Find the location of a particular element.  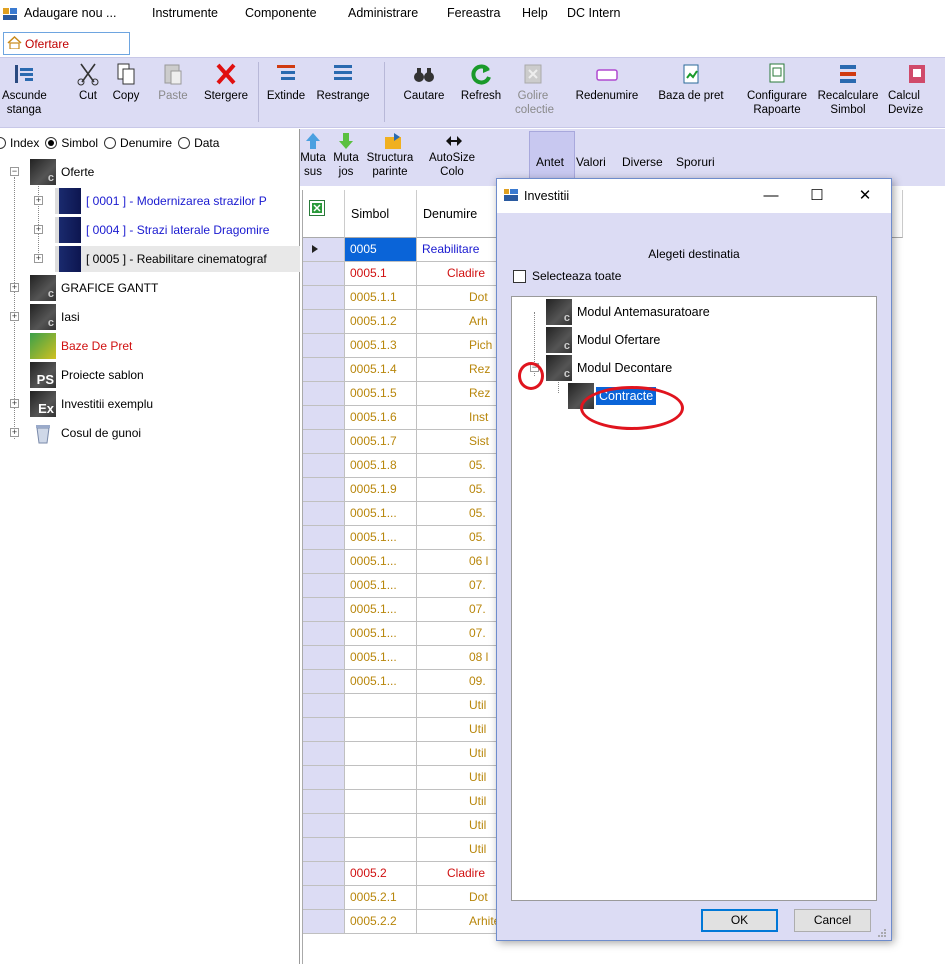

expander-iasi: + is located at coordinates (14, 316).